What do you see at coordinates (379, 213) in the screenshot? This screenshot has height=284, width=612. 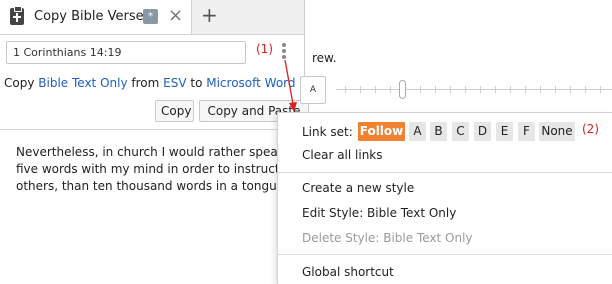 I see `edit-style-item: Edit Style: Bible Text Only` at bounding box center [379, 213].